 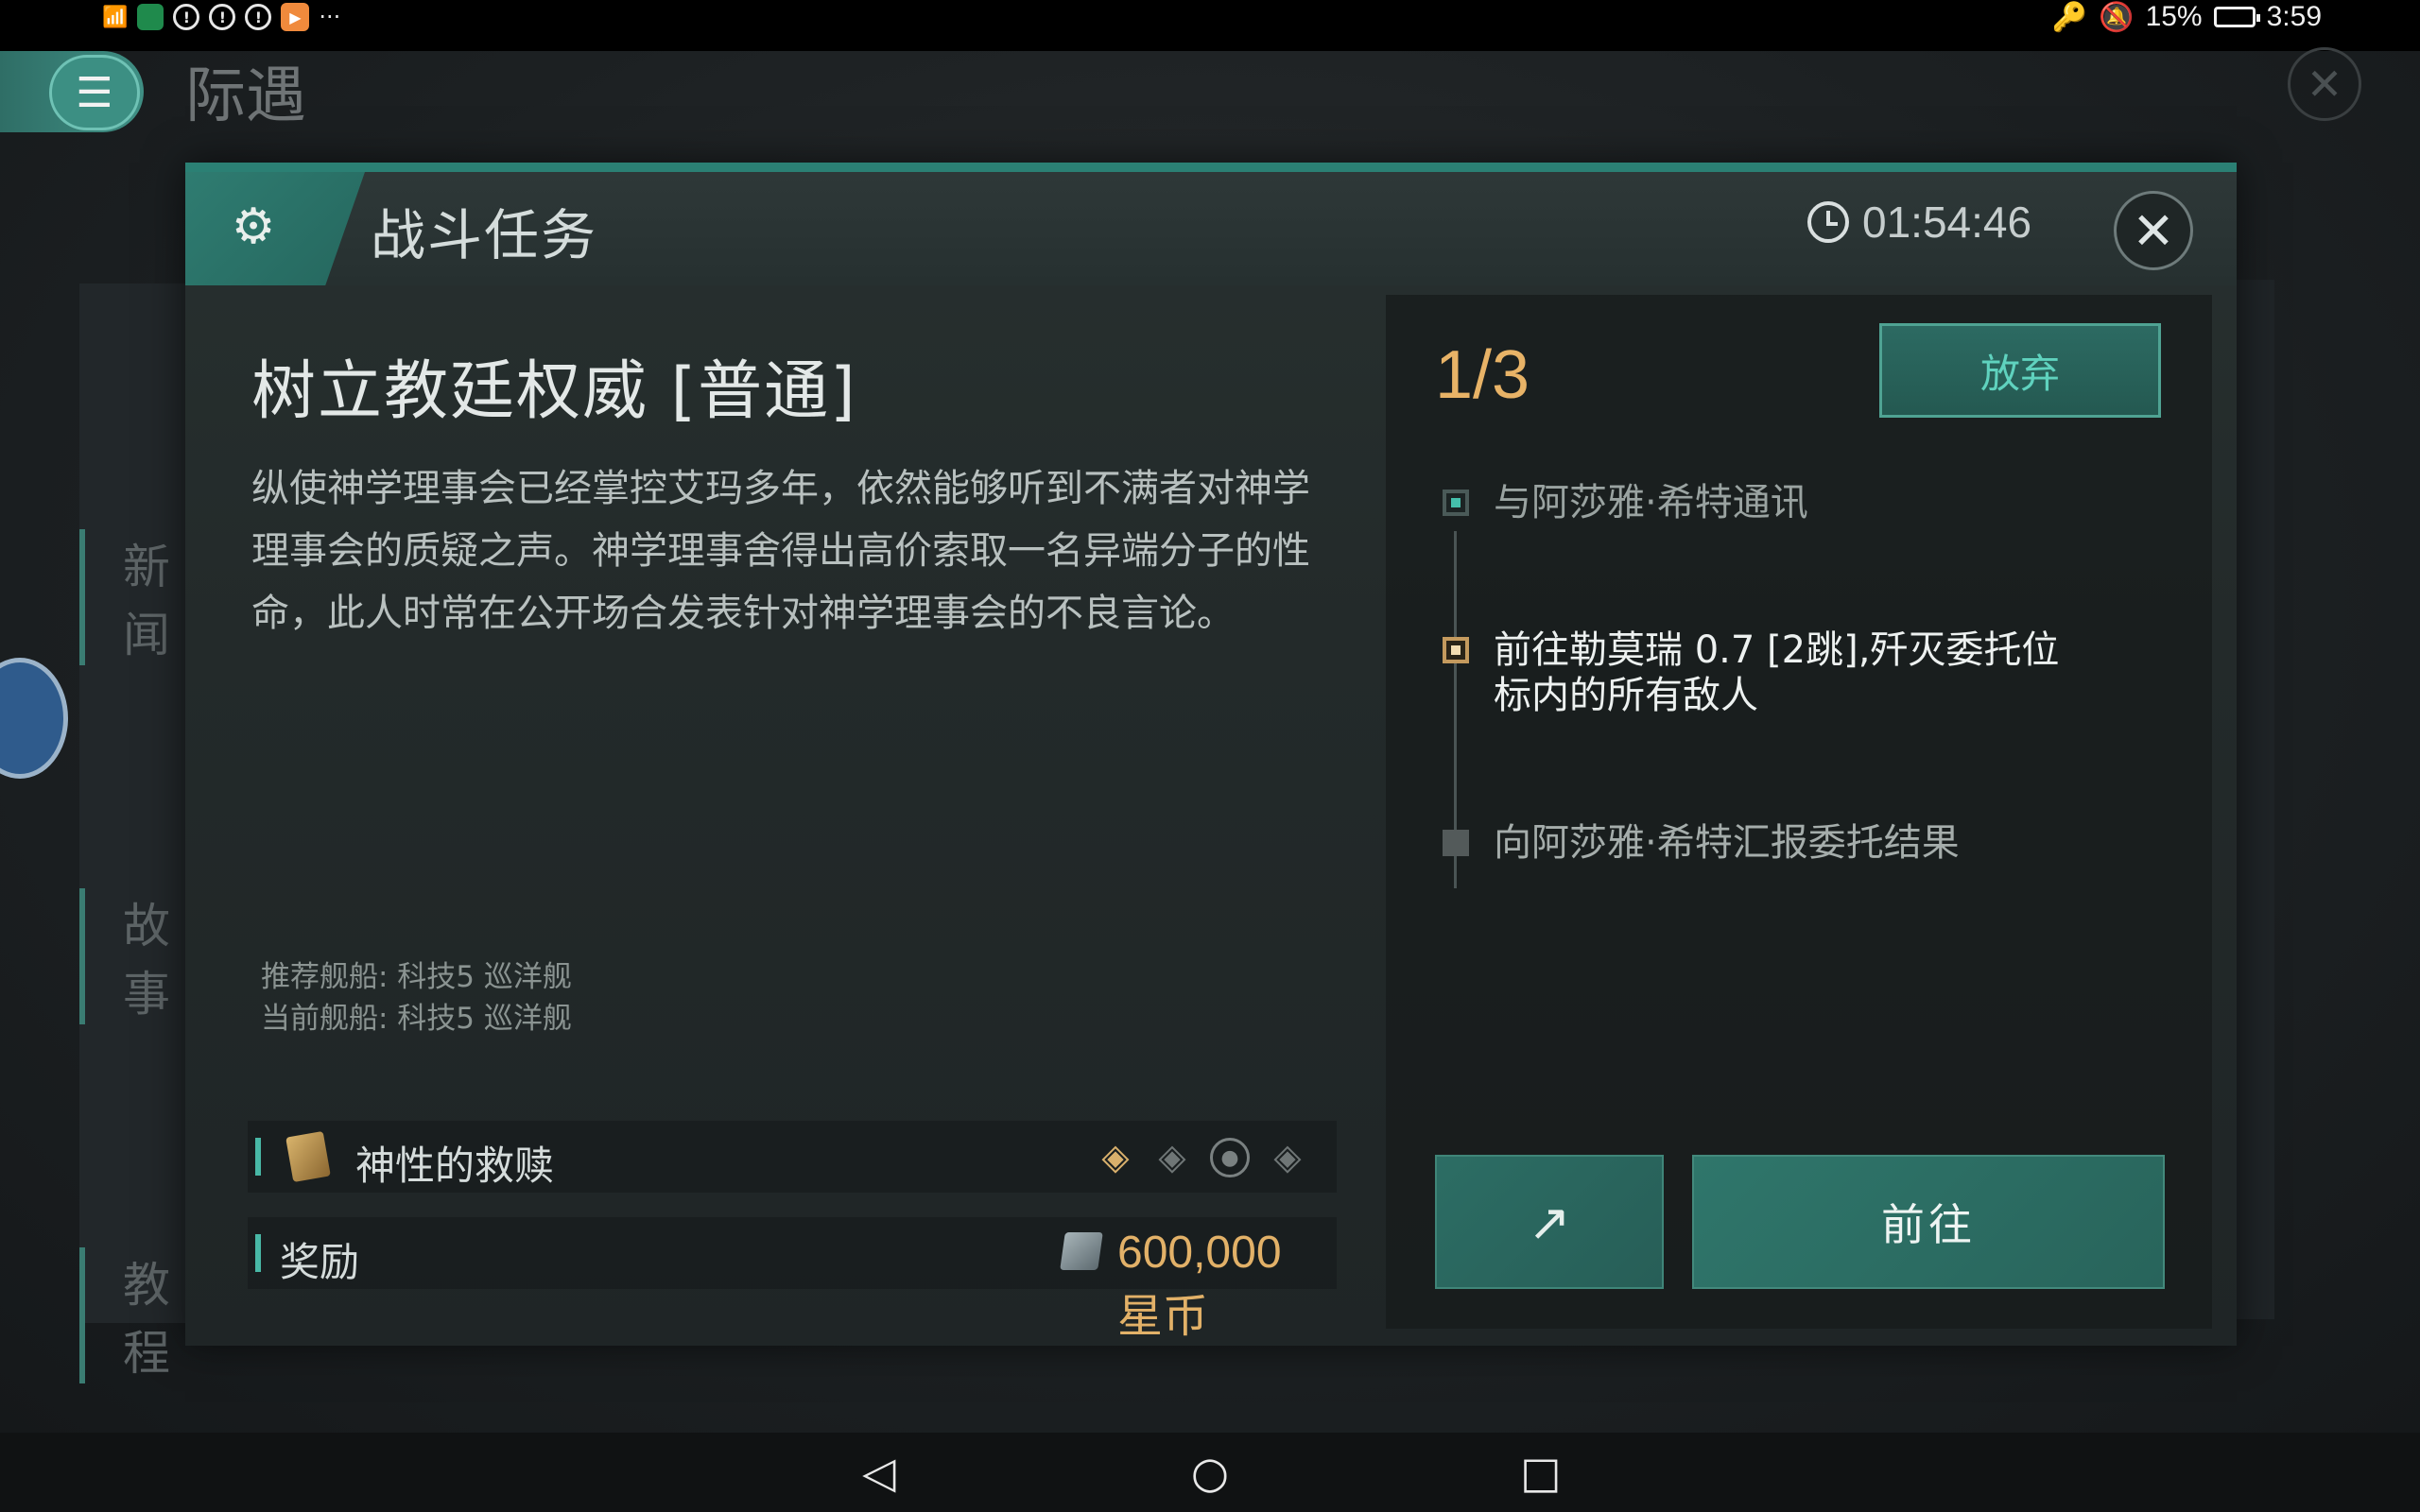 I want to click on progress-counter: 1/3, so click(x=1482, y=375).